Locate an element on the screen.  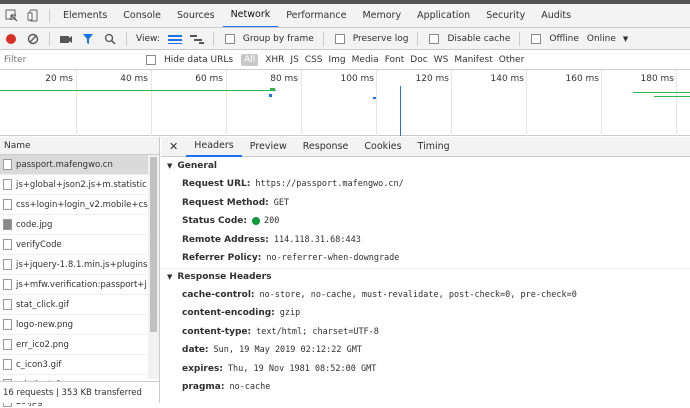
tab-console: Console is located at coordinates (142, 15).